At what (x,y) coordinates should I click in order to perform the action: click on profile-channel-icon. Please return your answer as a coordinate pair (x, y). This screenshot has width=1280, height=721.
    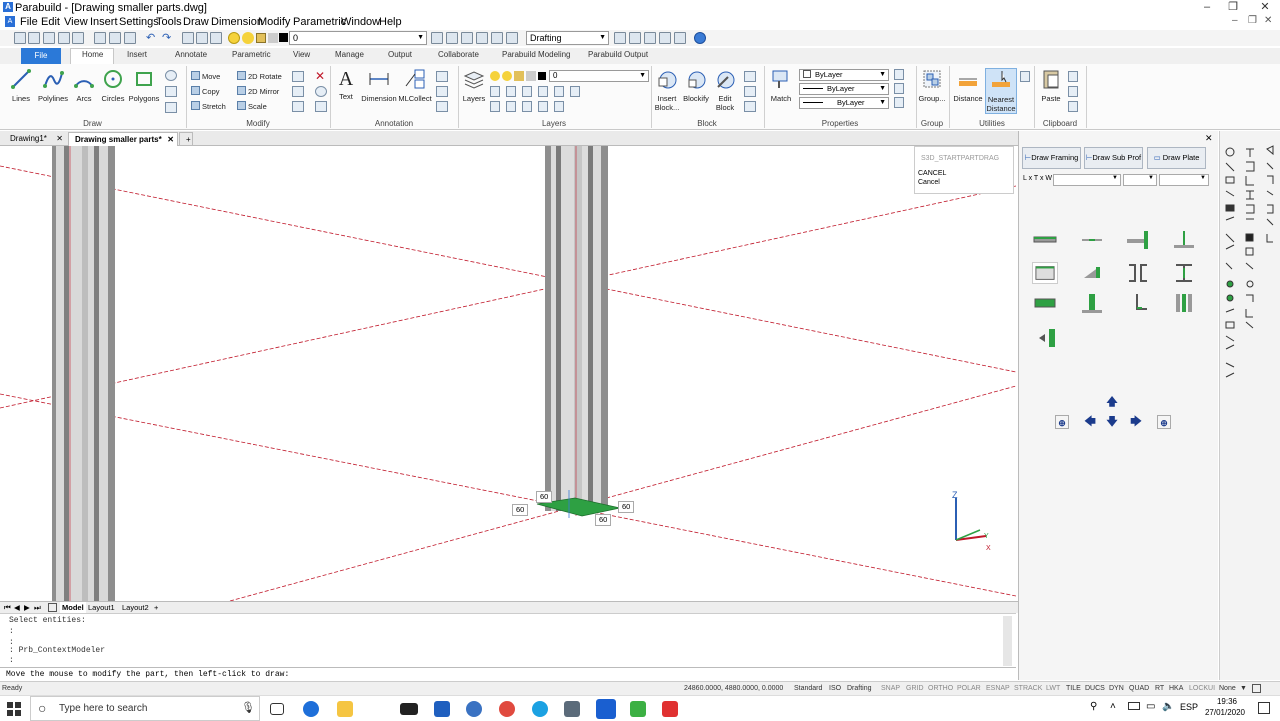
    Looking at the image, I should click on (1138, 273).